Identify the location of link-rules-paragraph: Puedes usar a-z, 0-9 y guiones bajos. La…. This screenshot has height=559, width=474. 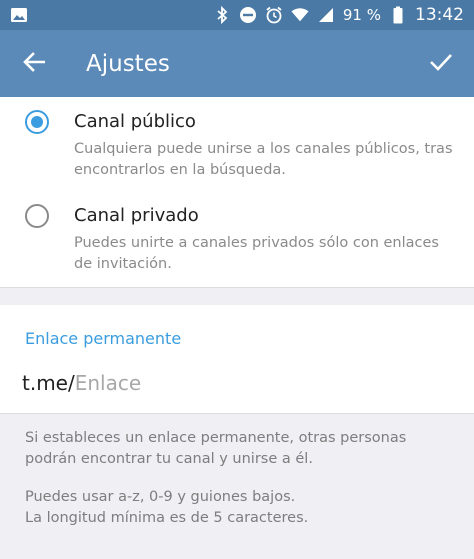
(240, 508).